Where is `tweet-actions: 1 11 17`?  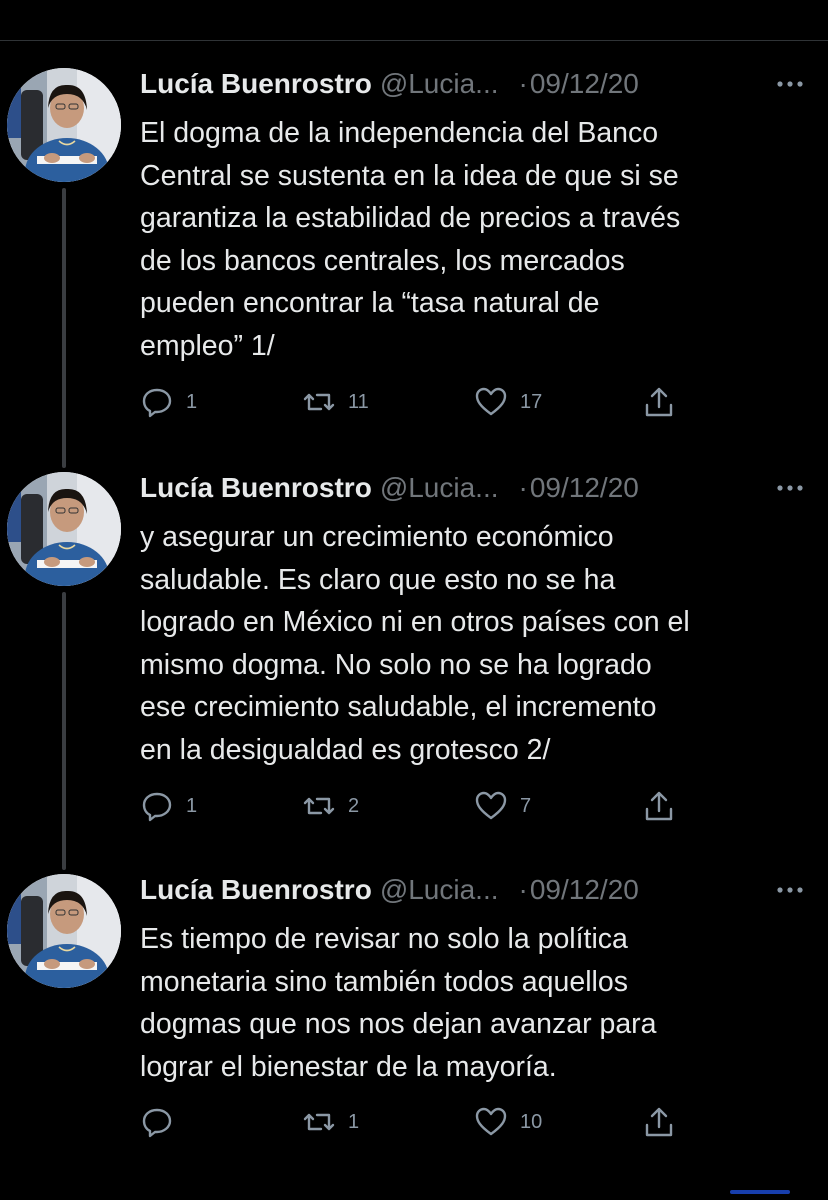 tweet-actions: 1 11 17 is located at coordinates (420, 402).